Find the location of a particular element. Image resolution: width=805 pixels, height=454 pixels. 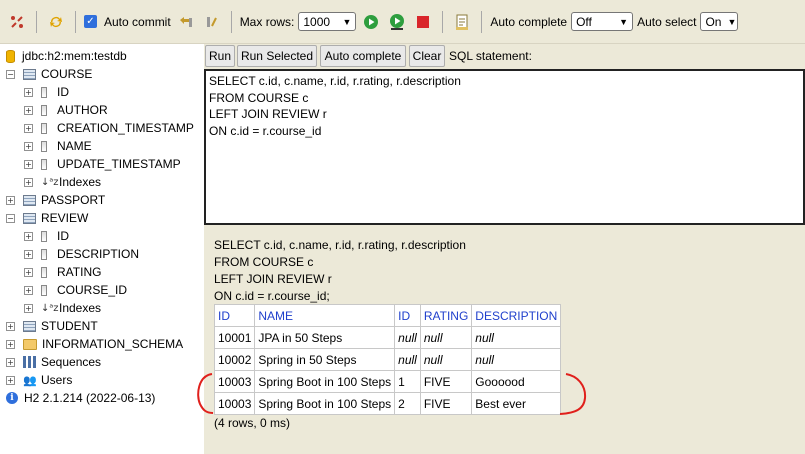

history-icon is located at coordinates (462, 22).